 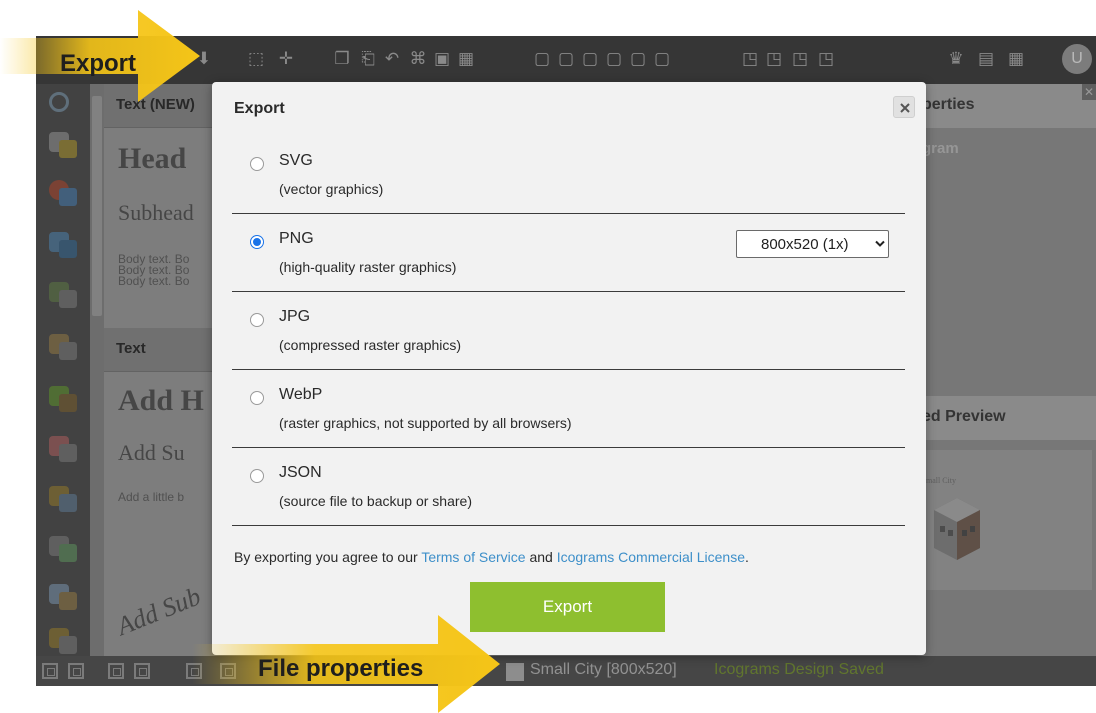 I want to click on size-select-value: 800x520 (1x), so click(x=805, y=244).